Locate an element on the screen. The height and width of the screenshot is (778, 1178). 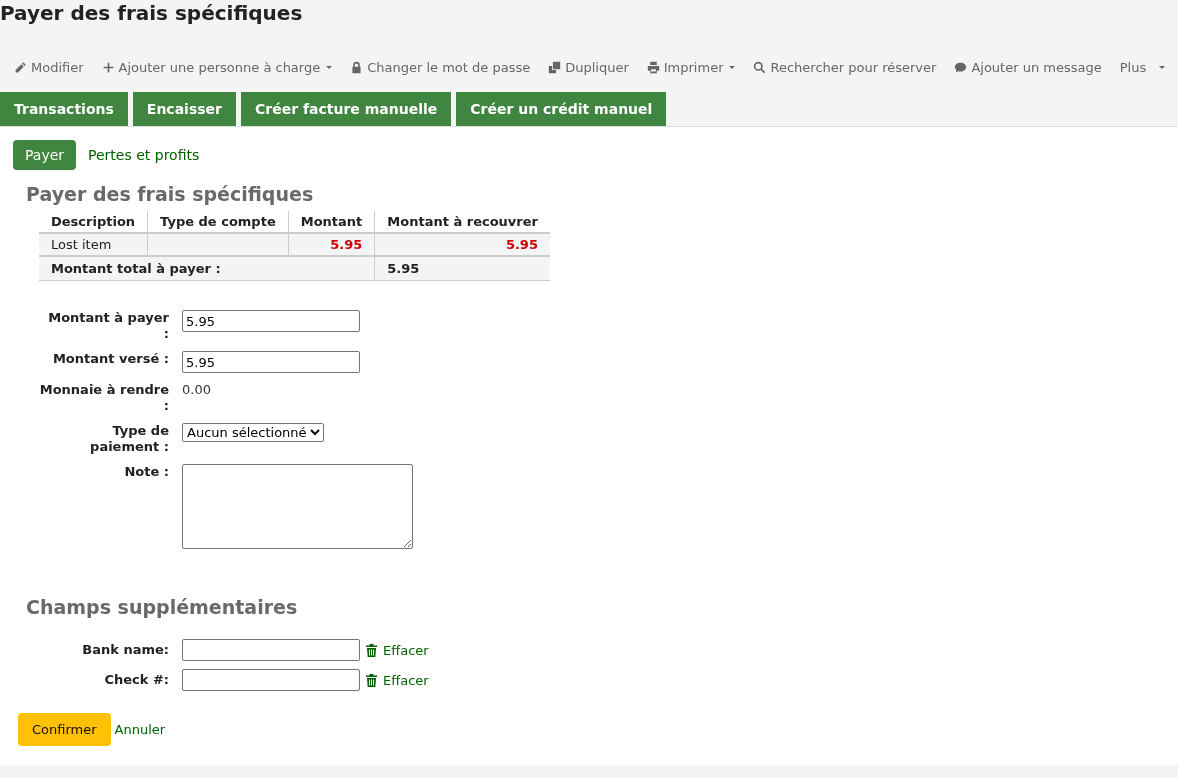
toolbar-button: Plus is located at coordinates (1142, 67).